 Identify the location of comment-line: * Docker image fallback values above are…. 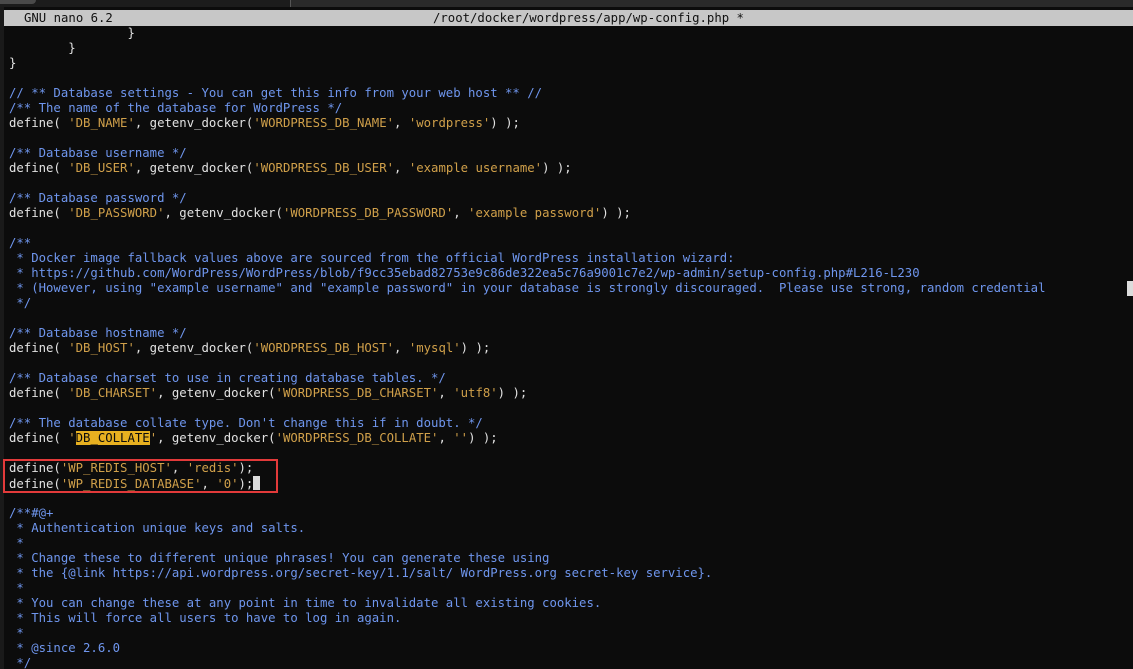
(372, 258).